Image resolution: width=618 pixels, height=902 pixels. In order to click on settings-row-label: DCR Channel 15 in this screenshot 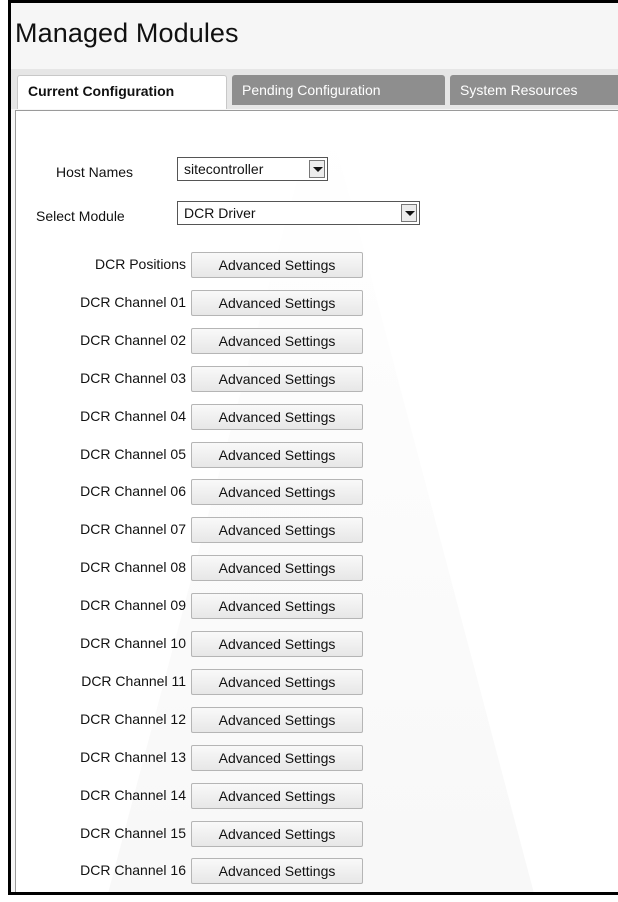, I will do `click(133, 833)`.